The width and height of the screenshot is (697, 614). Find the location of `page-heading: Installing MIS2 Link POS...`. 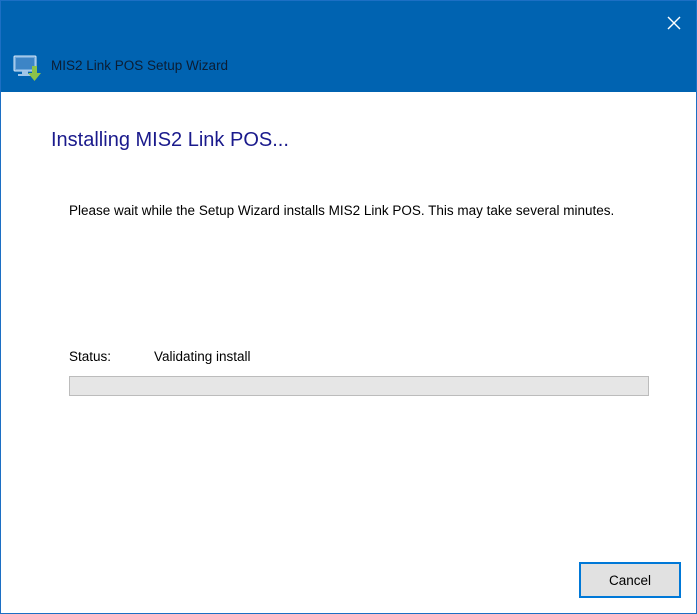

page-heading: Installing MIS2 Link POS... is located at coordinates (170, 140).